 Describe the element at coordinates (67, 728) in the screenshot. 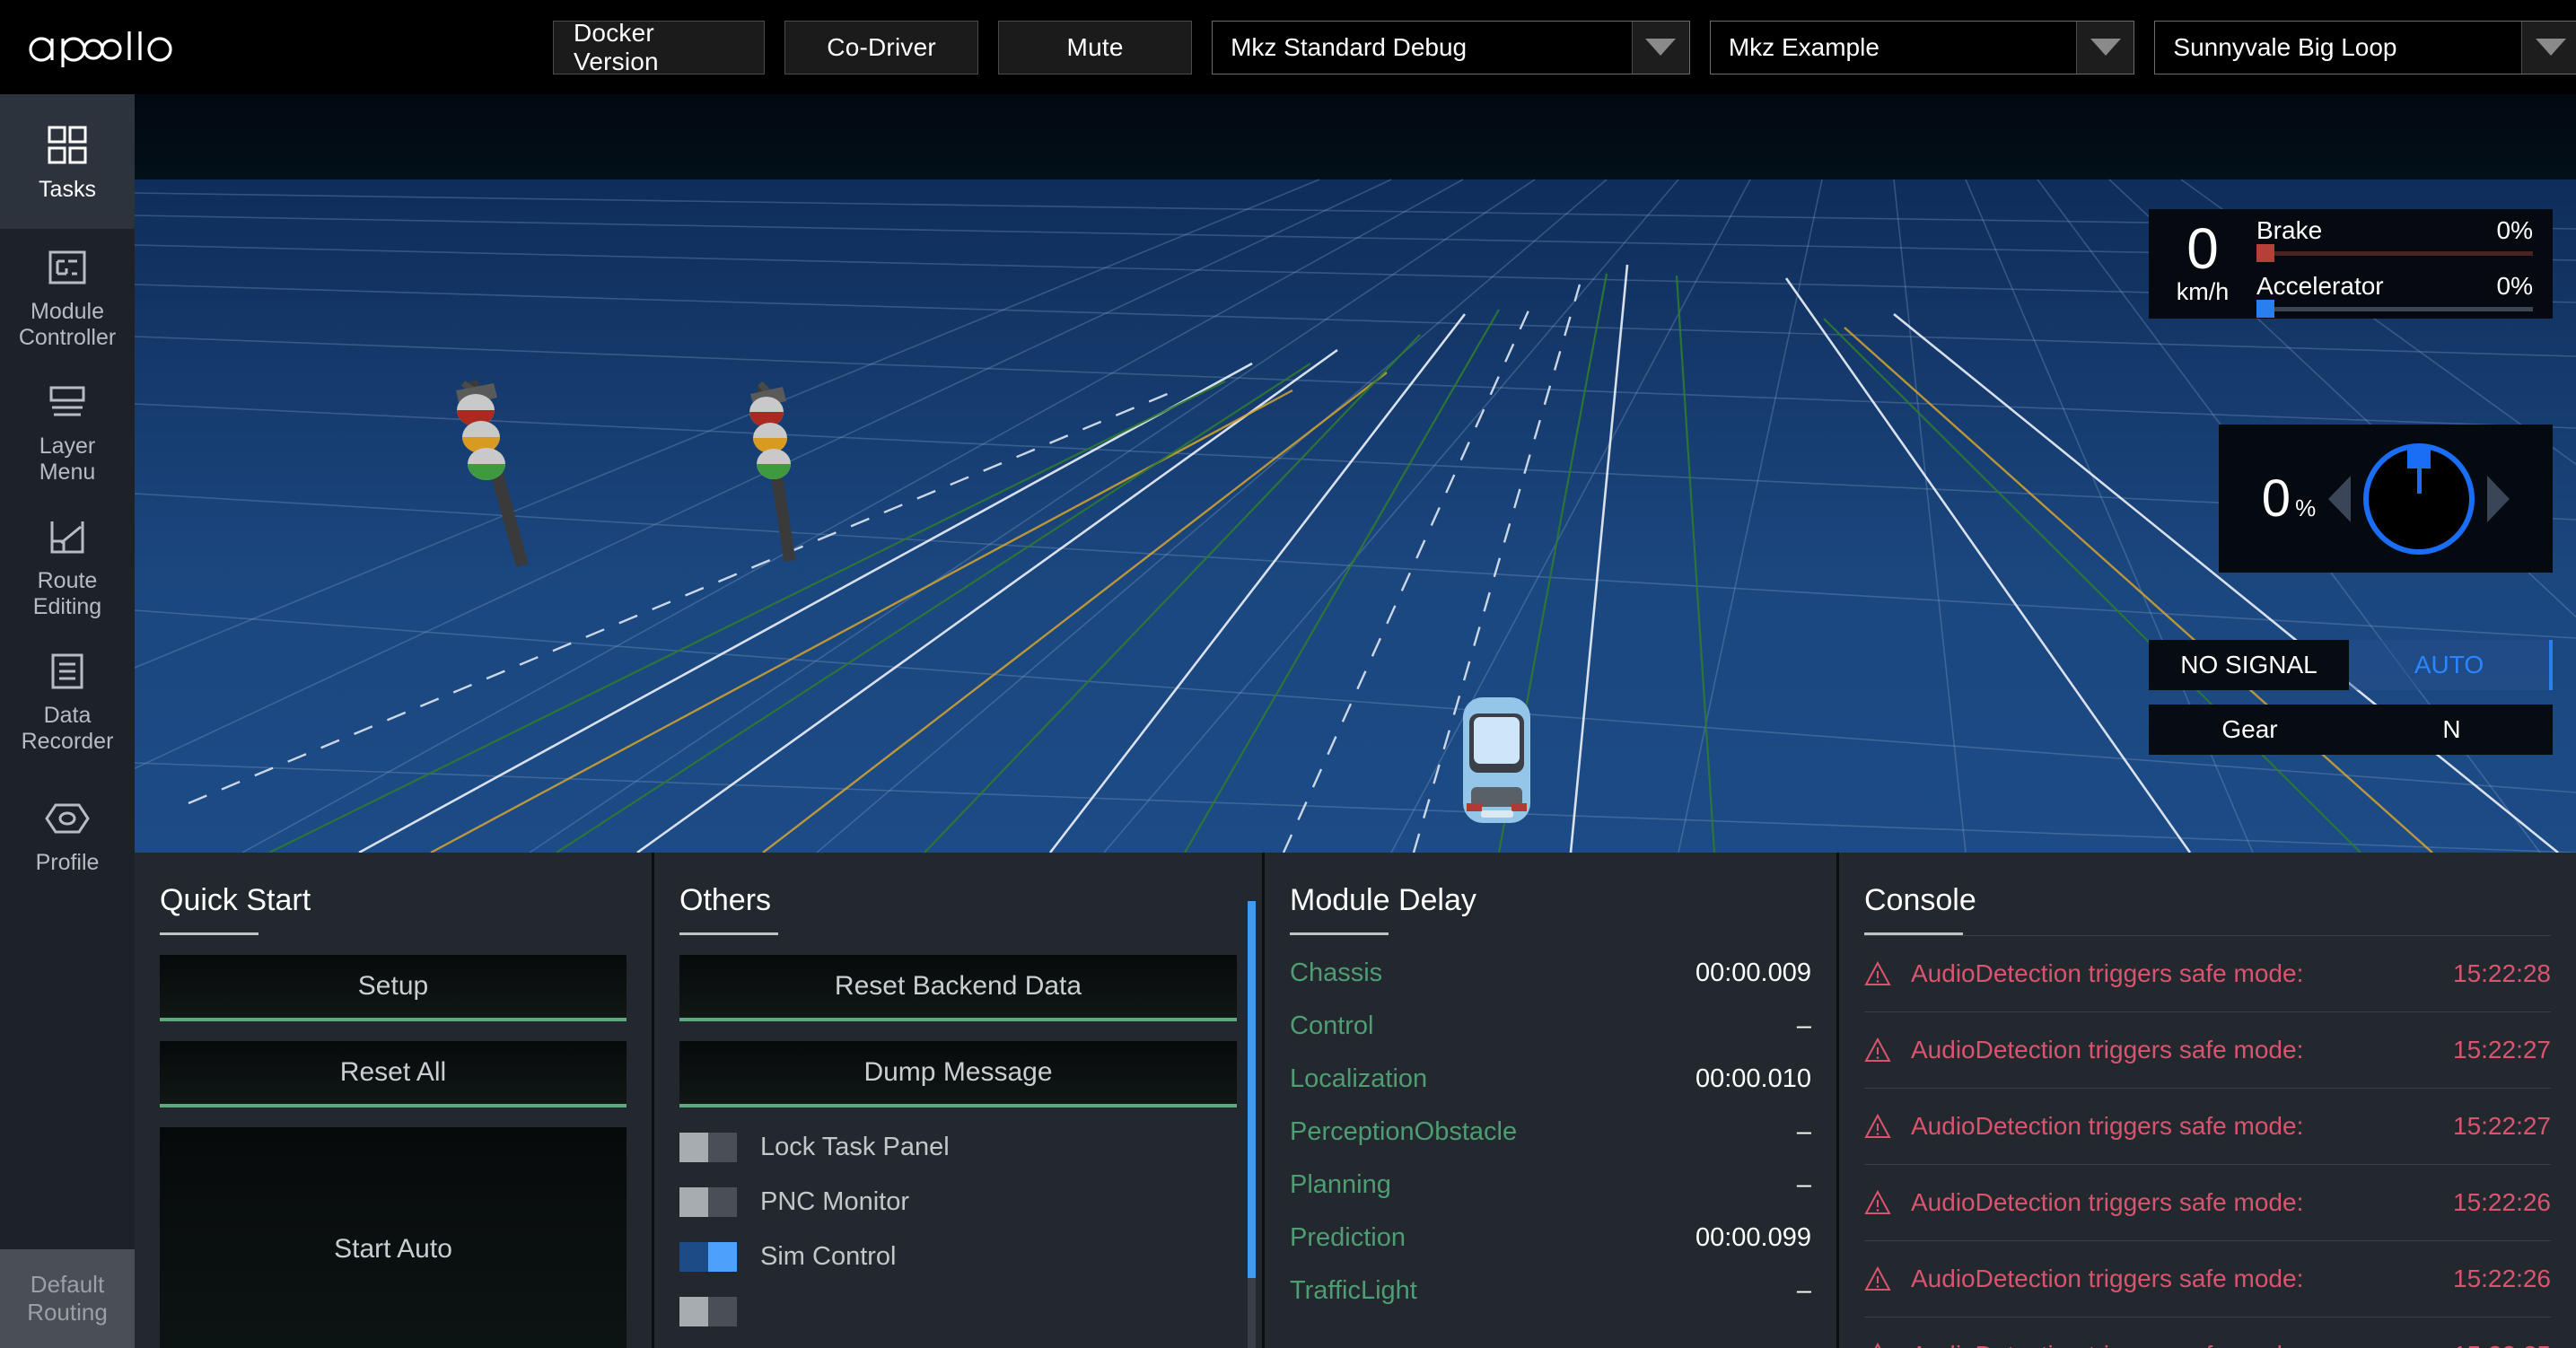

I see `sidebar-item-label: Data Recorder` at that location.